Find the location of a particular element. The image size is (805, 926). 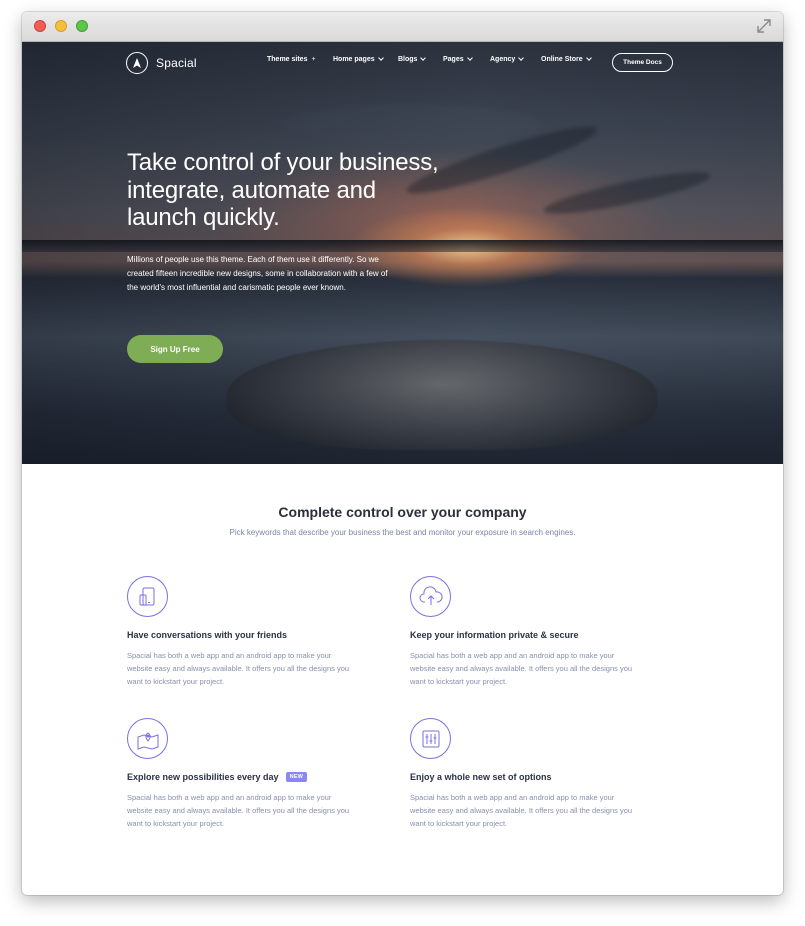

feature-title: Have conversations with your friends is located at coordinates (207, 635).